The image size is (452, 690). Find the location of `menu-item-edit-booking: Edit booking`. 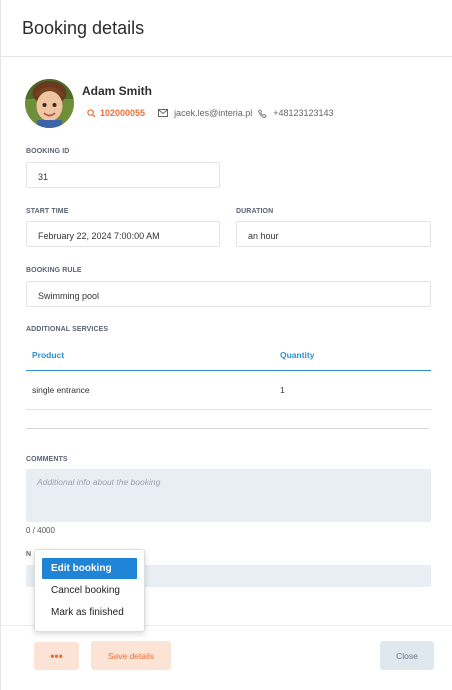

menu-item-edit-booking: Edit booking is located at coordinates (89, 568).